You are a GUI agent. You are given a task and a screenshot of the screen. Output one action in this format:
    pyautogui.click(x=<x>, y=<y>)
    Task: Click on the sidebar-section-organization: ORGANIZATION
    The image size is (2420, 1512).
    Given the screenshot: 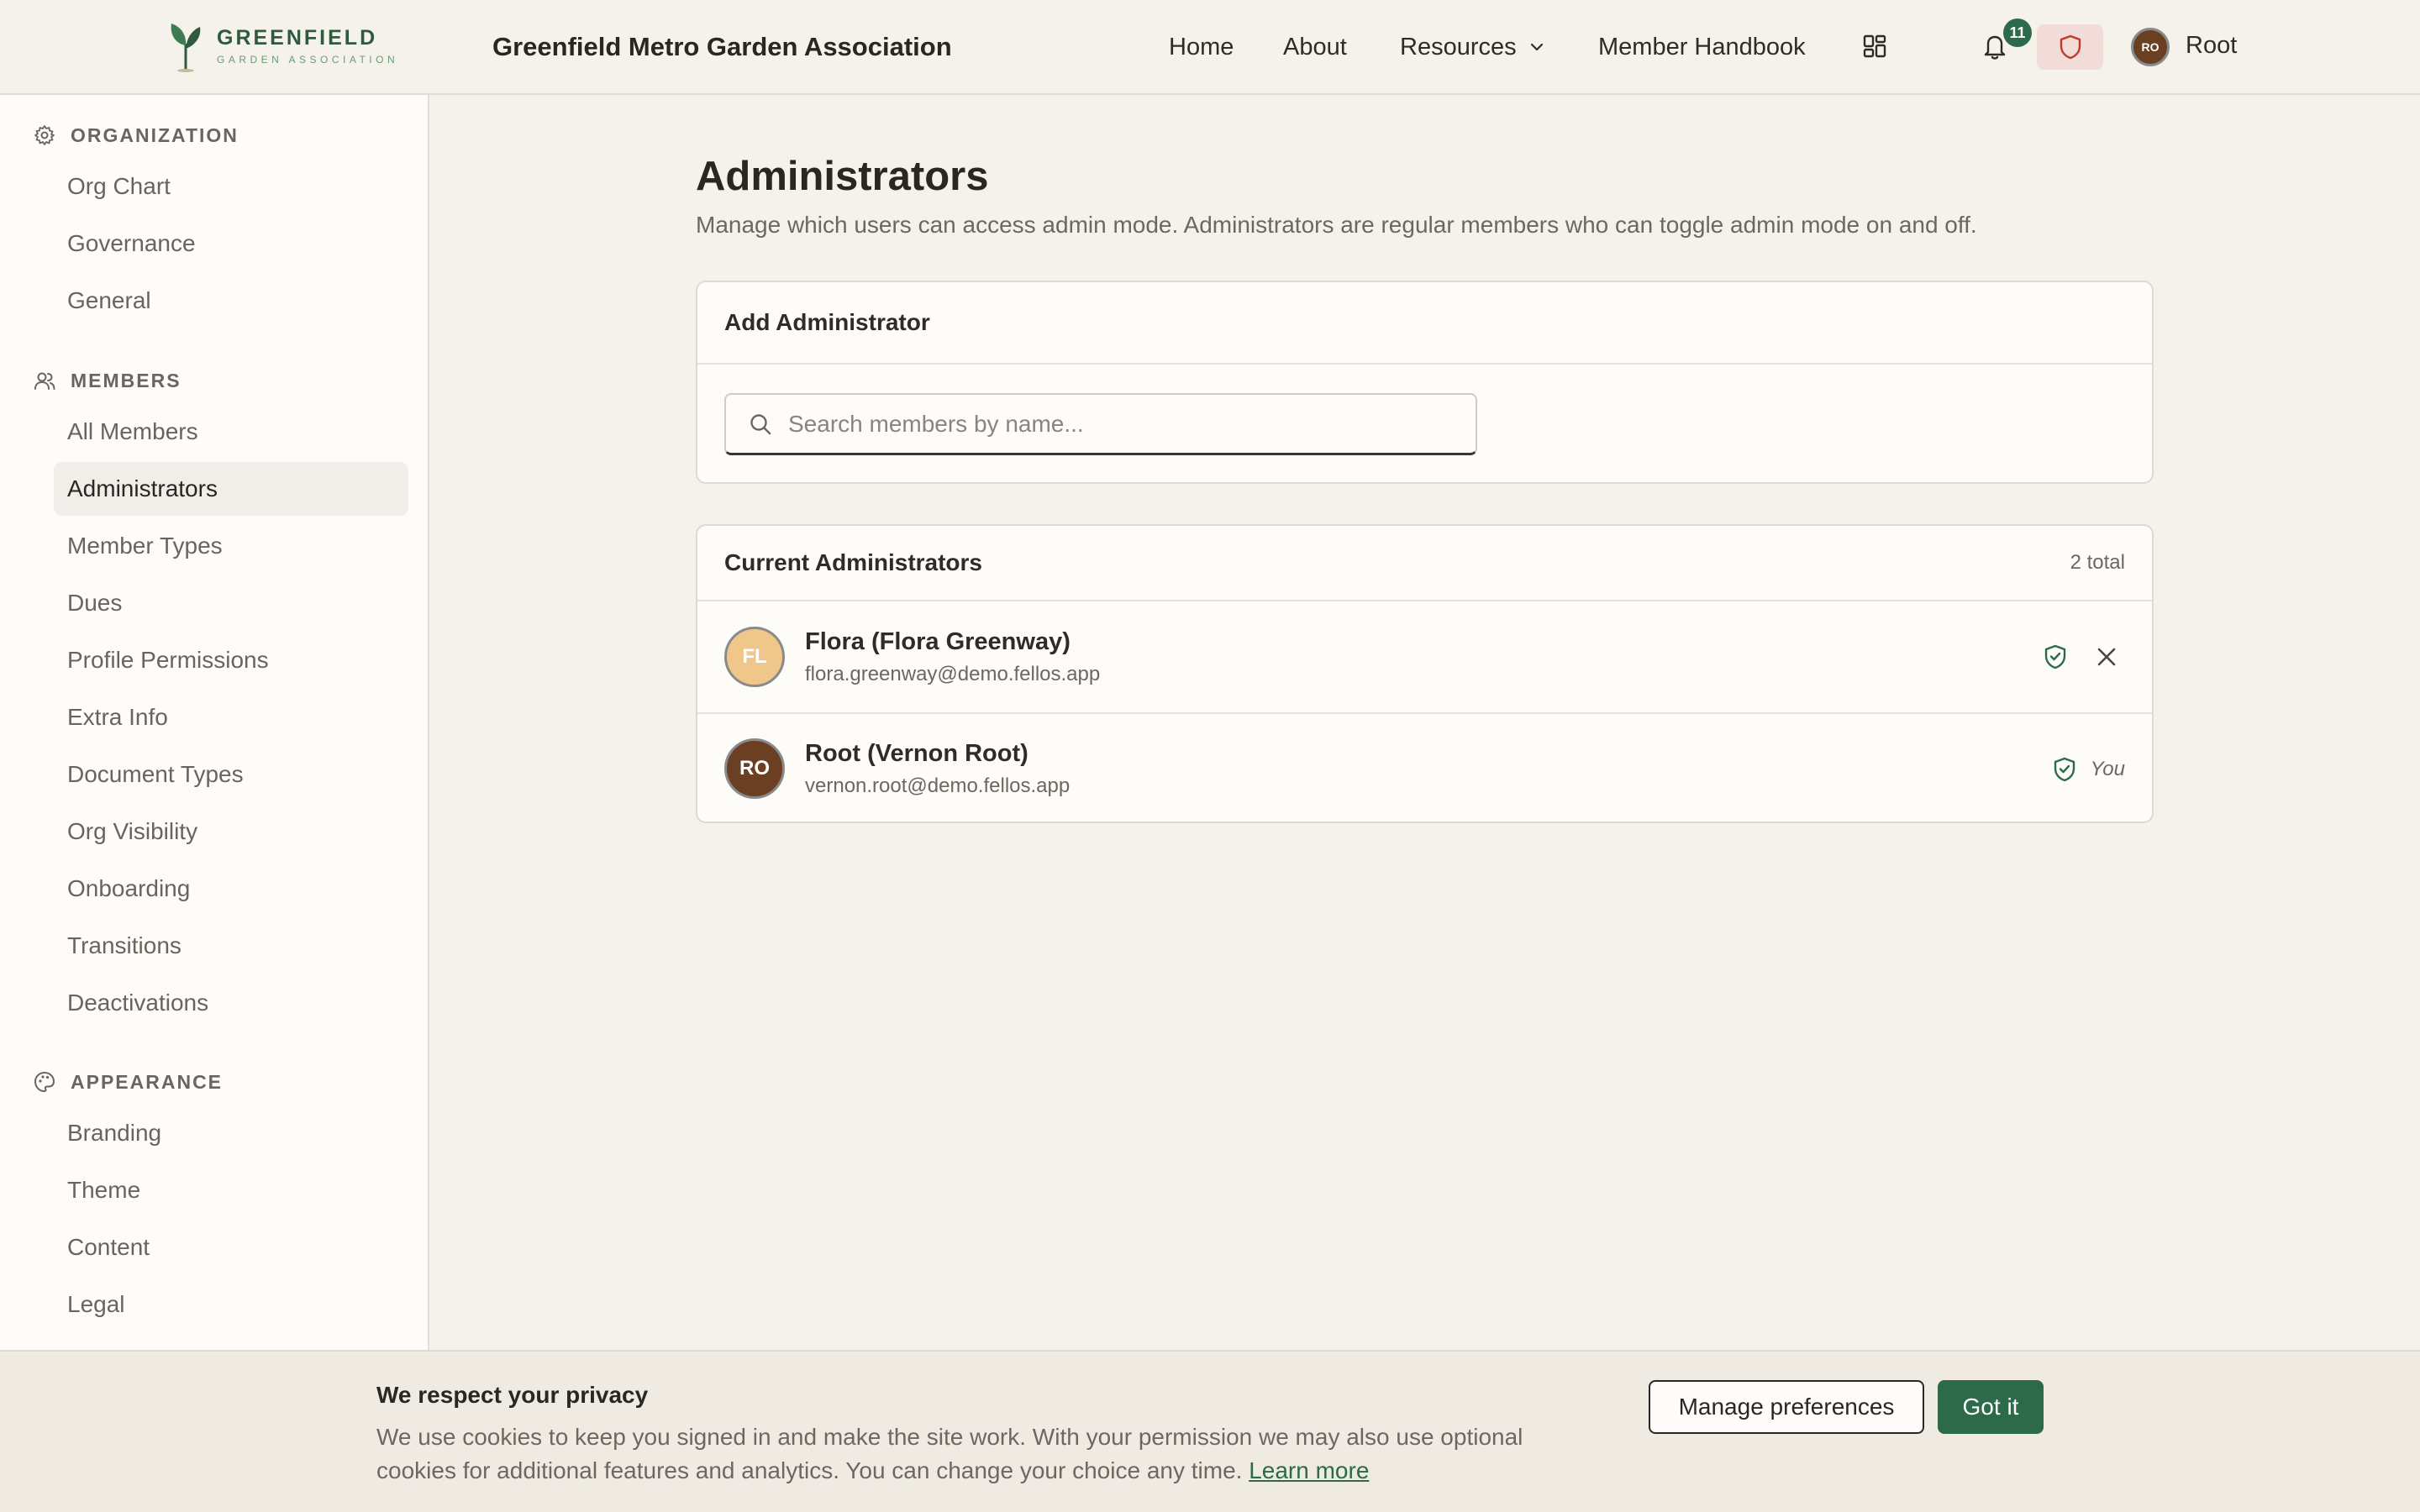 What is the action you would take?
    pyautogui.click(x=136, y=135)
    